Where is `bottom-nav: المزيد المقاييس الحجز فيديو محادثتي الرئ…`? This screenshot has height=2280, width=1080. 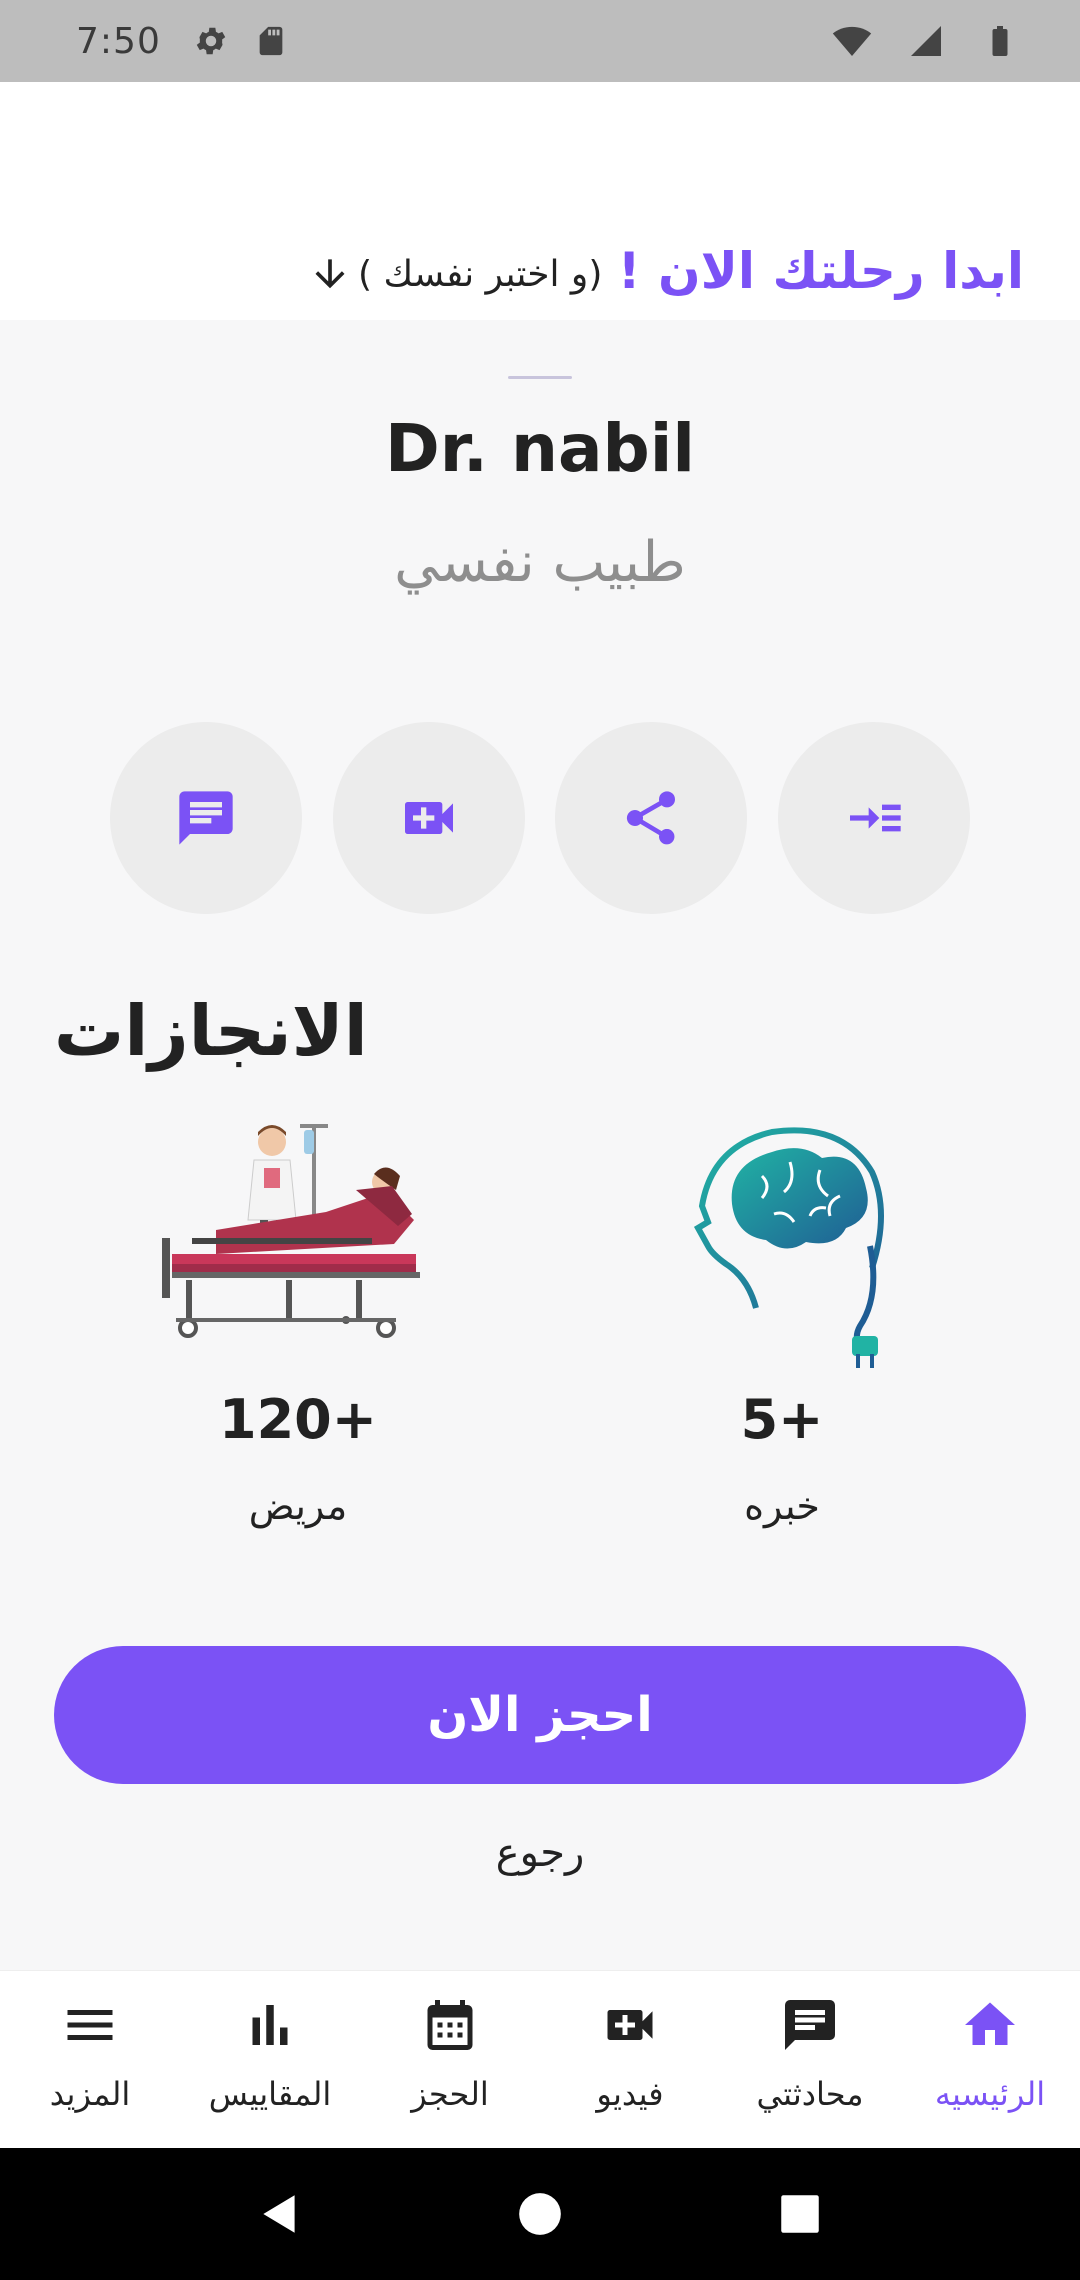
bottom-nav: المزيد المقاييس الحجز فيديو محادثتي الرئ… is located at coordinates (540, 2059).